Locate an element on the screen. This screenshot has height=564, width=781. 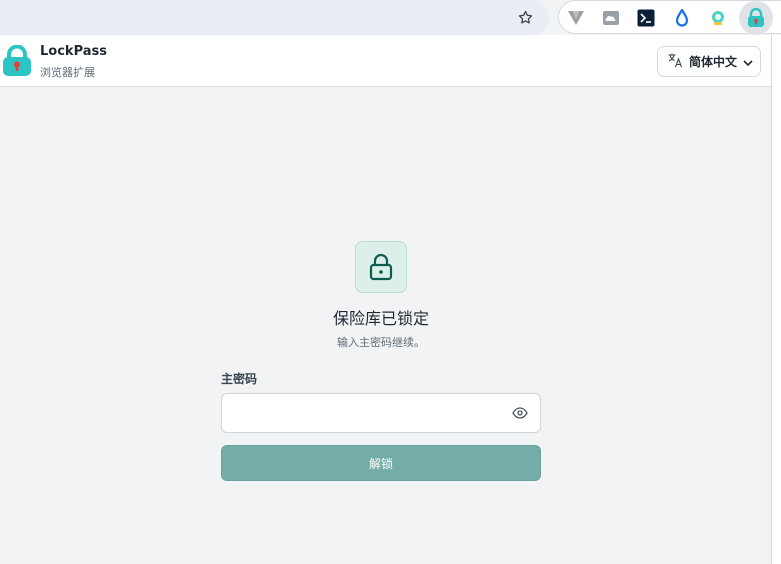
cloud-image-icon is located at coordinates (611, 18).